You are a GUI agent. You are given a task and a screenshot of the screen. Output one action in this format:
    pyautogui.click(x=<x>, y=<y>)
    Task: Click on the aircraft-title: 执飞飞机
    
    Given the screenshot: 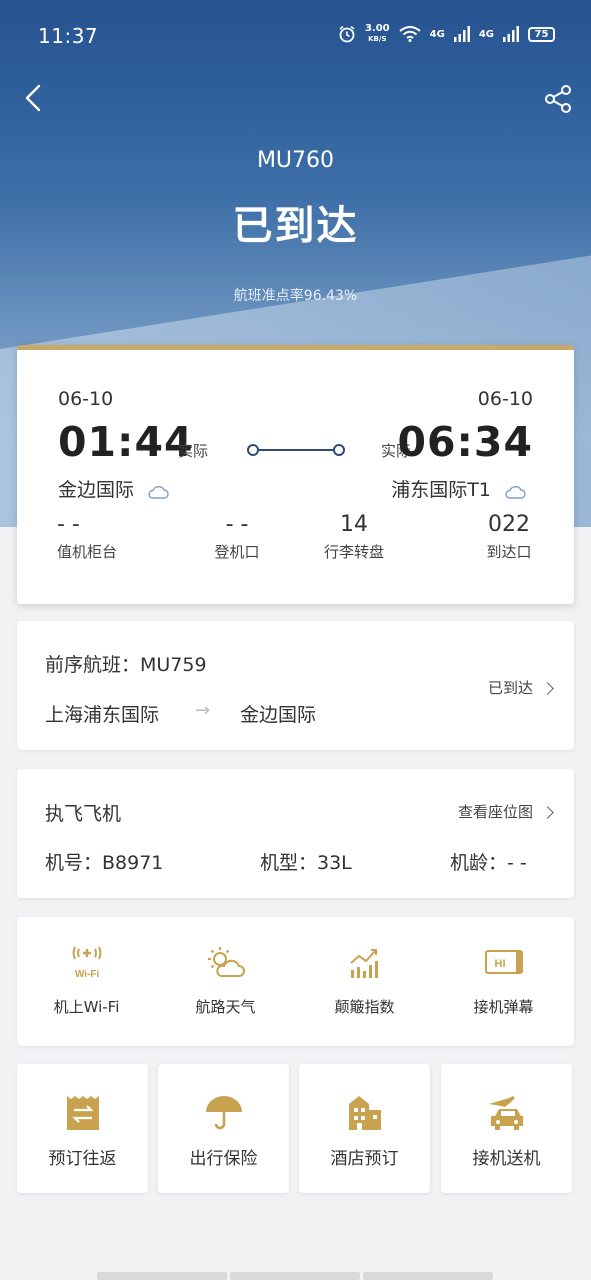 What is the action you would take?
    pyautogui.click(x=83, y=814)
    